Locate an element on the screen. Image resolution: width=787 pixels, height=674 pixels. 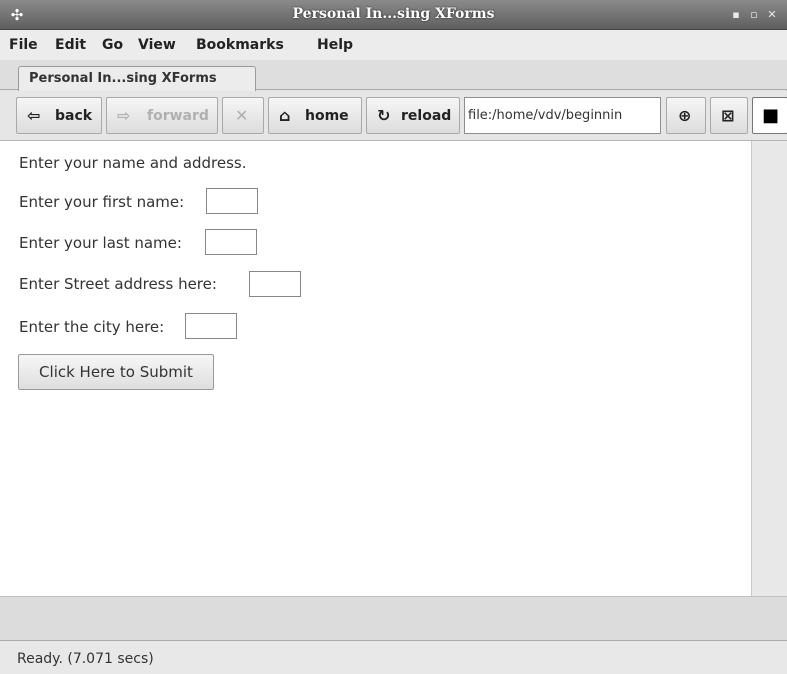
vertical-scrollbar is located at coordinates (769, 368).